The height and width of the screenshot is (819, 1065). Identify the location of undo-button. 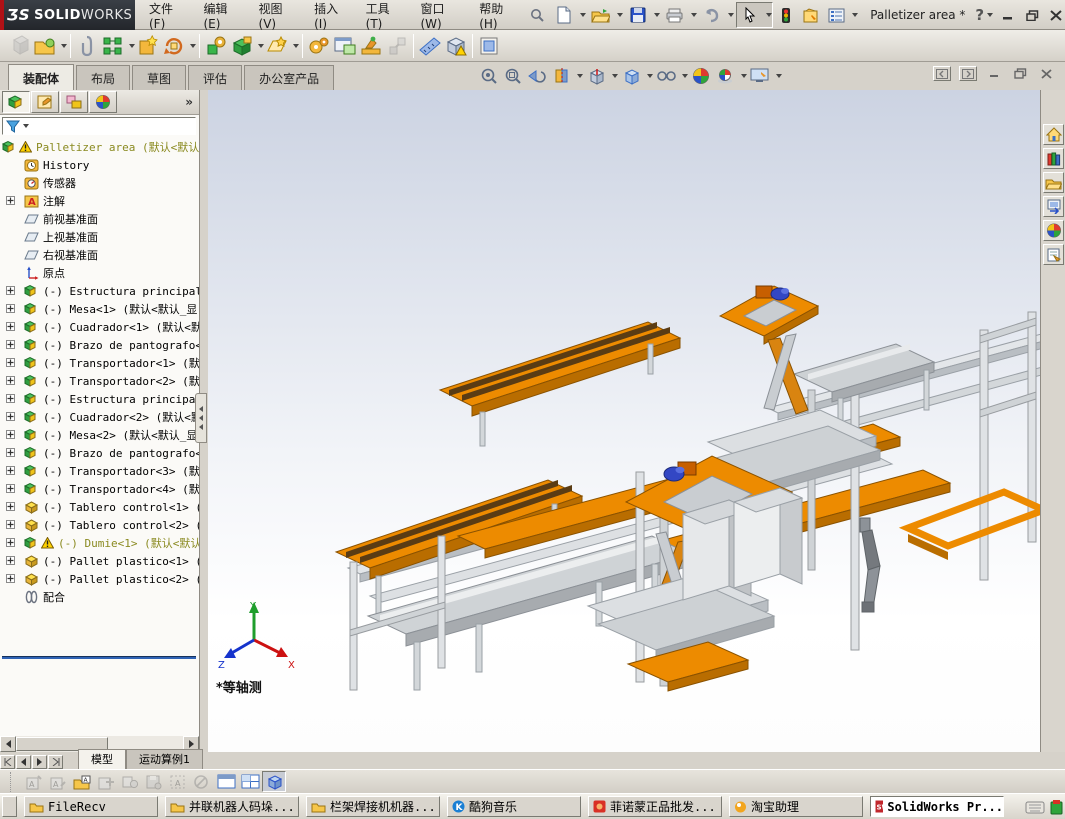
(716, 15).